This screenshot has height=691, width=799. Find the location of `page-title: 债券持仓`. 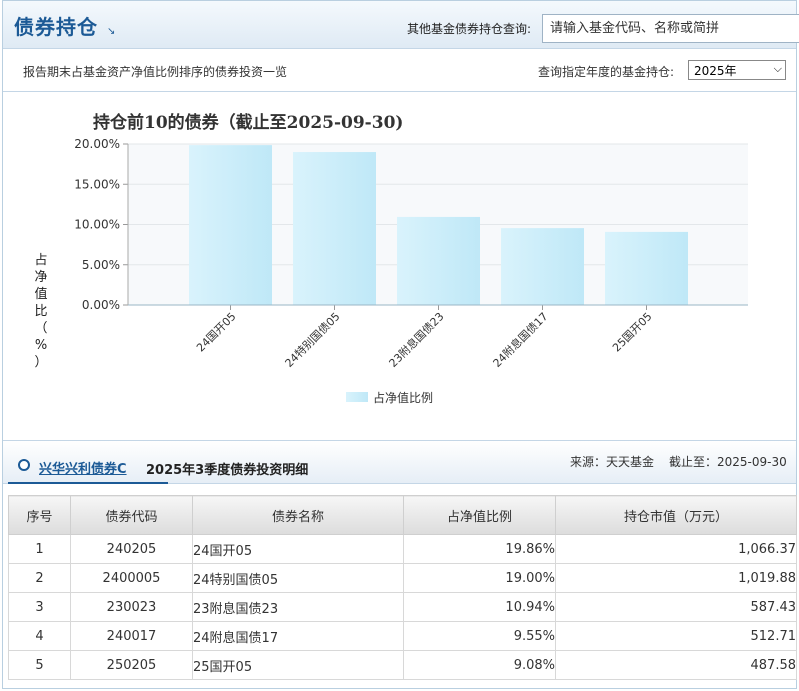

page-title: 债券持仓 is located at coordinates (56, 27).